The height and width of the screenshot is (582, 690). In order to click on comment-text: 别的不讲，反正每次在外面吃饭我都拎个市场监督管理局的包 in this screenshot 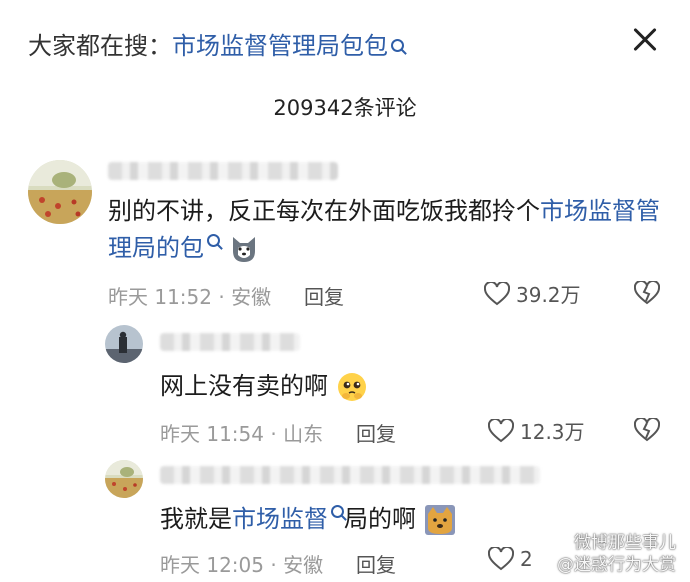, I will do `click(388, 230)`.